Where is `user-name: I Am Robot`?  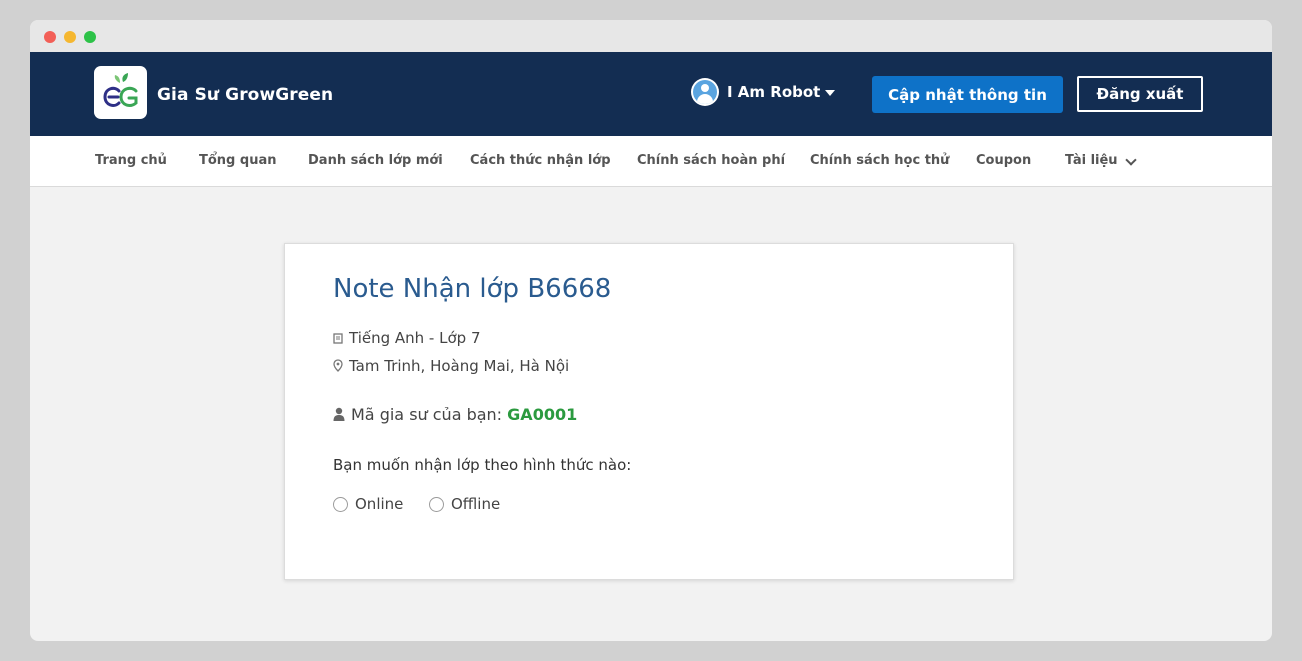
user-name: I Am Robot is located at coordinates (773, 92).